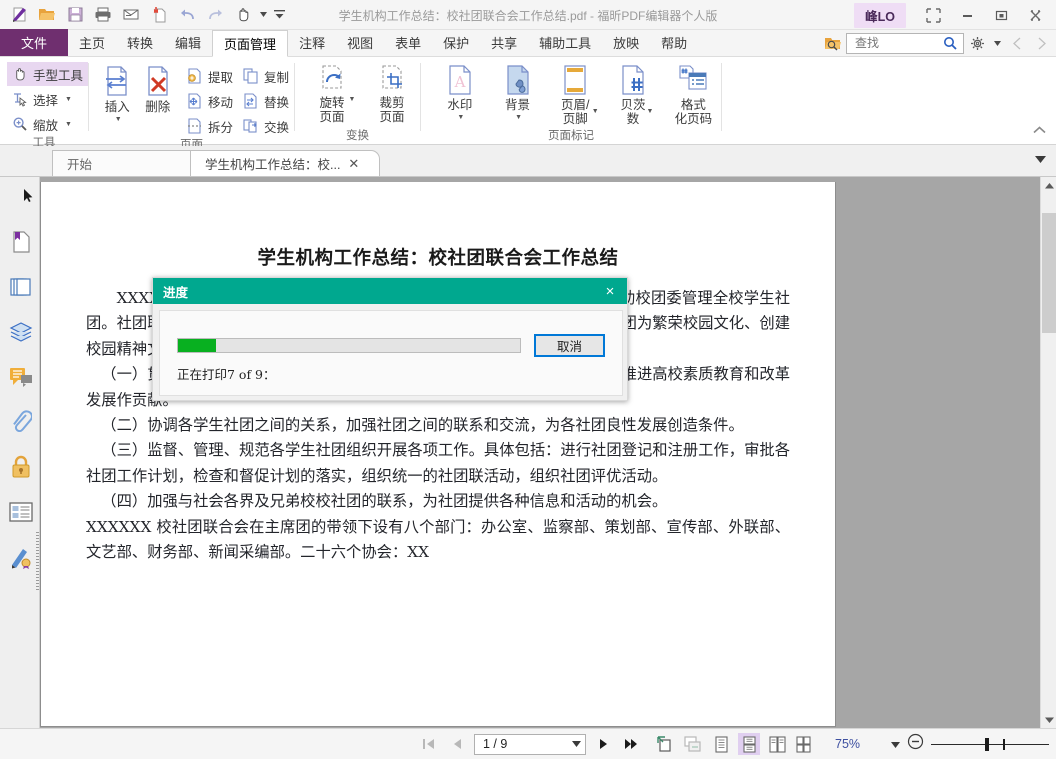 Image resolution: width=1056 pixels, height=759 pixels. I want to click on forward-nav-icon, so click(1041, 43).